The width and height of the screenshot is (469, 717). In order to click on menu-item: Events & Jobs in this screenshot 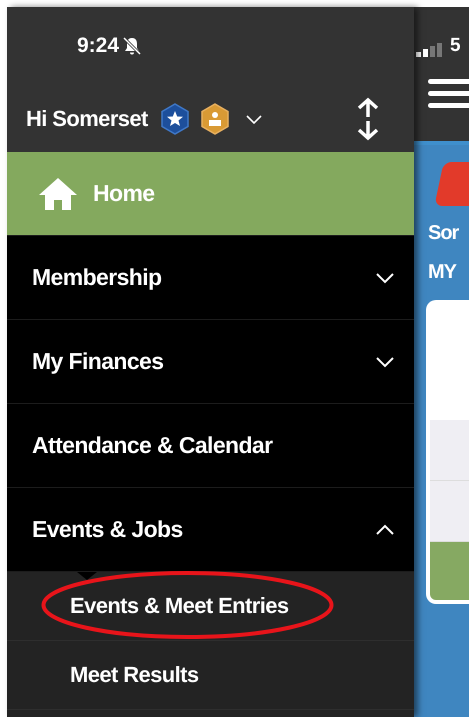, I will do `click(210, 530)`.